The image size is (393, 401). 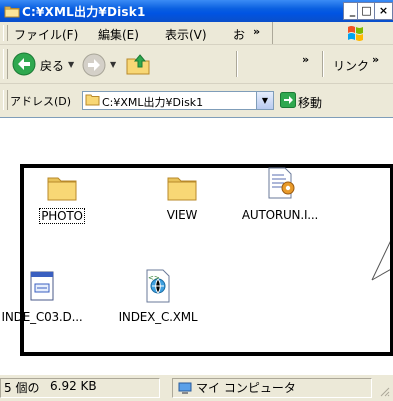 I want to click on address-value: C:¥XML出力¥Disk1, so click(x=153, y=102).